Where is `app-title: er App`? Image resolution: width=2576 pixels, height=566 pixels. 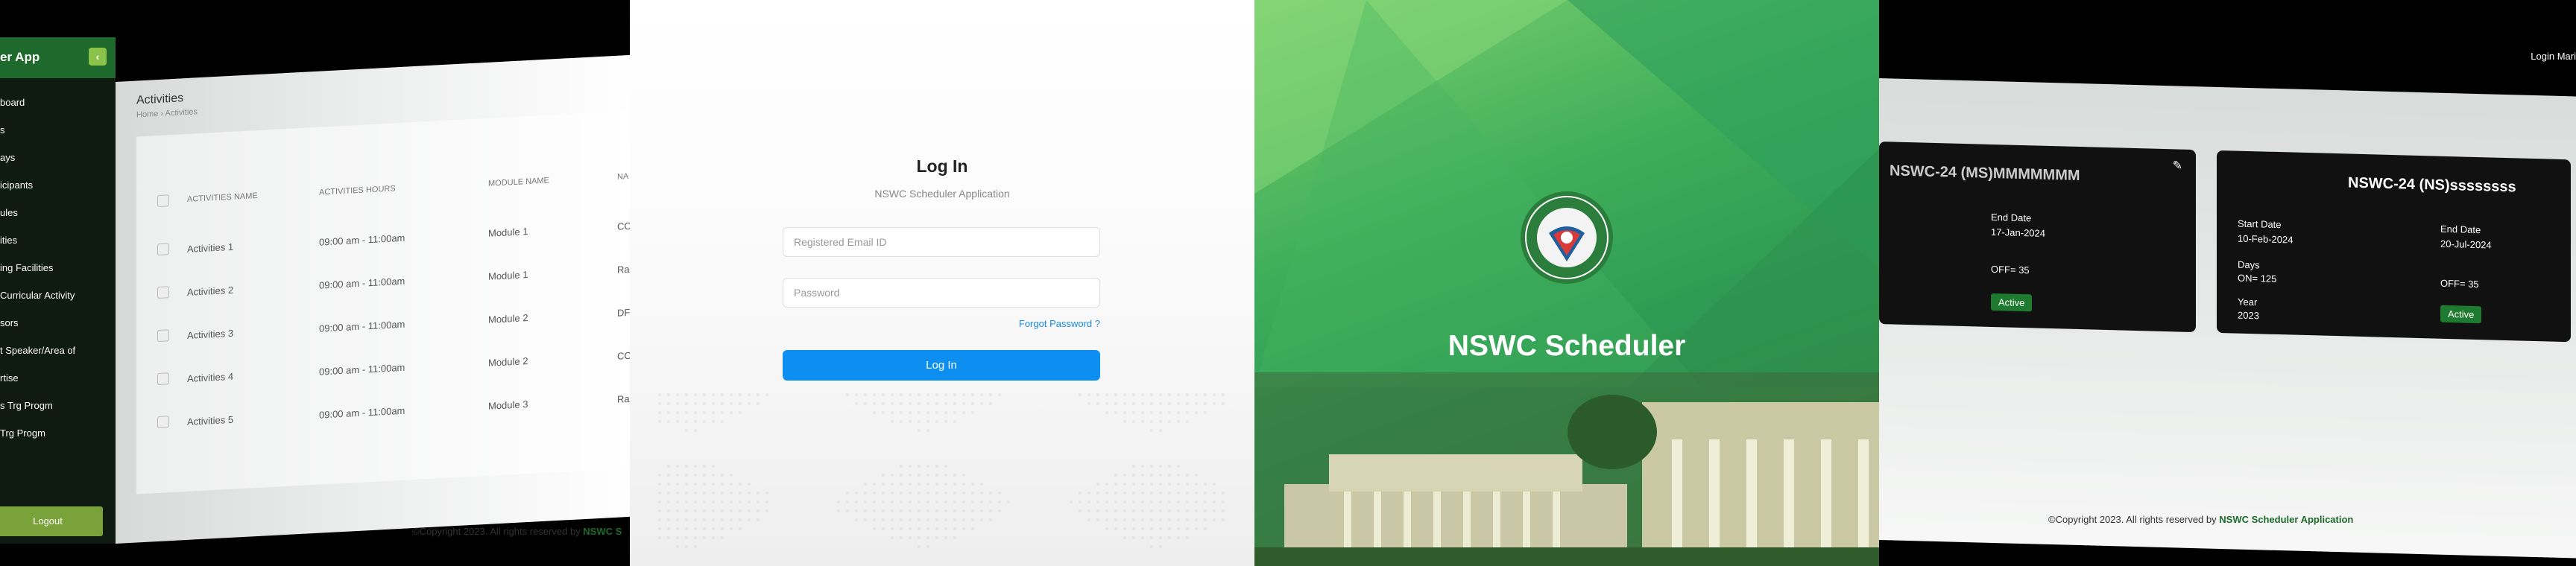 app-title: er App is located at coordinates (20, 57).